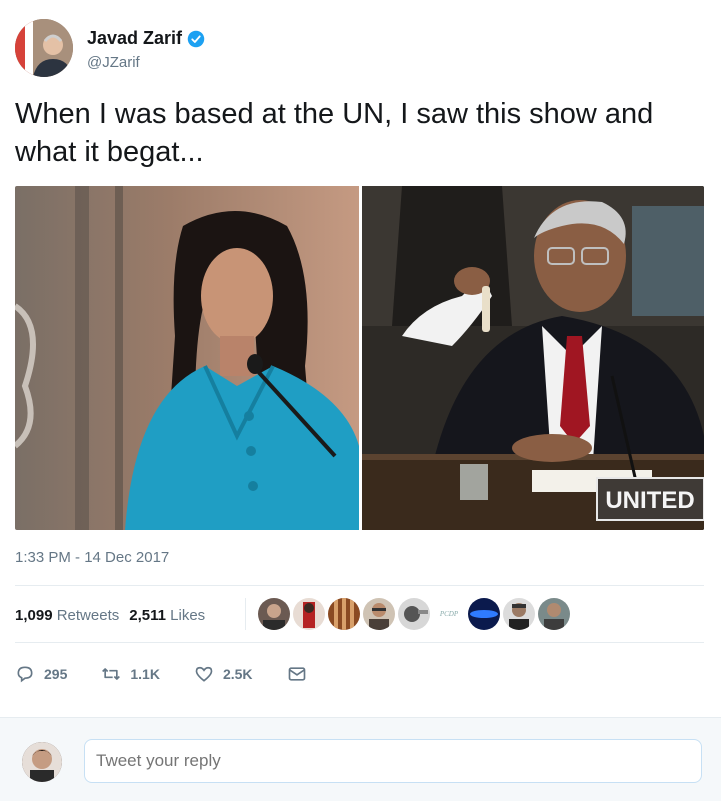 The image size is (721, 801). I want to click on reply-bar, so click(360, 759).